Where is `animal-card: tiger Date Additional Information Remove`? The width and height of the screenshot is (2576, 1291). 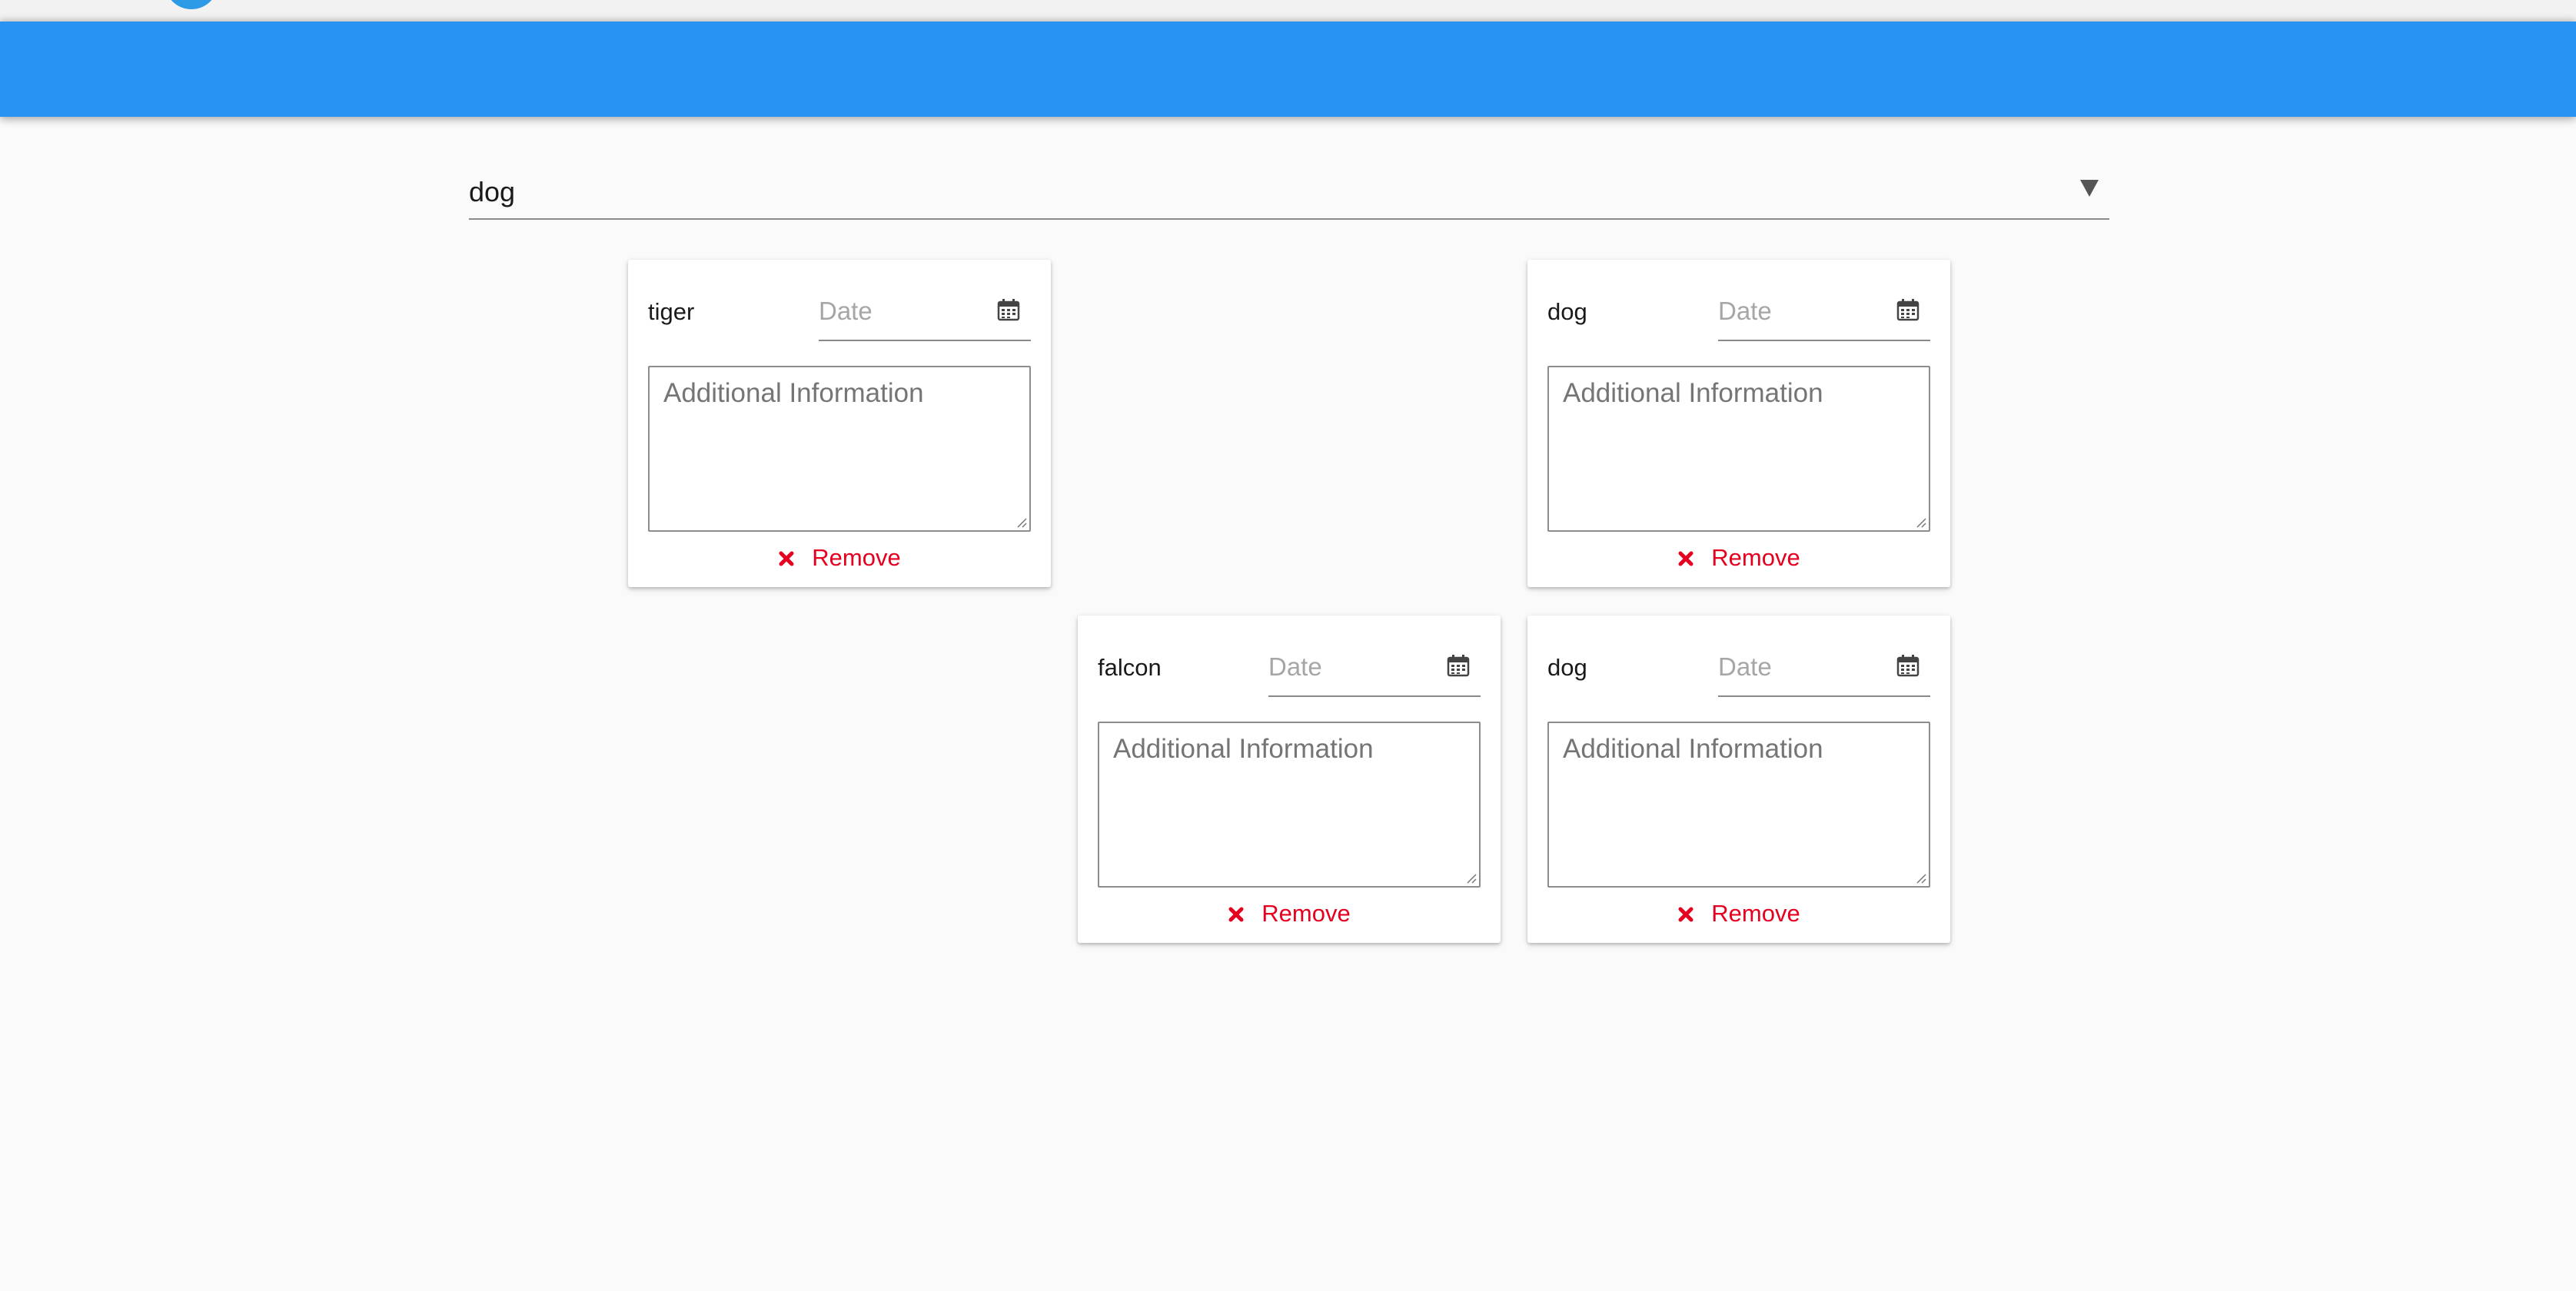 animal-card: tiger Date Additional Information Remove is located at coordinates (839, 424).